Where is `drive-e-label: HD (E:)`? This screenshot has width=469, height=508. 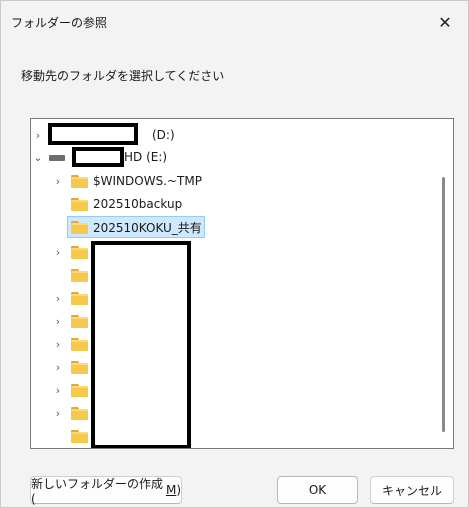 drive-e-label: HD (E:) is located at coordinates (146, 157).